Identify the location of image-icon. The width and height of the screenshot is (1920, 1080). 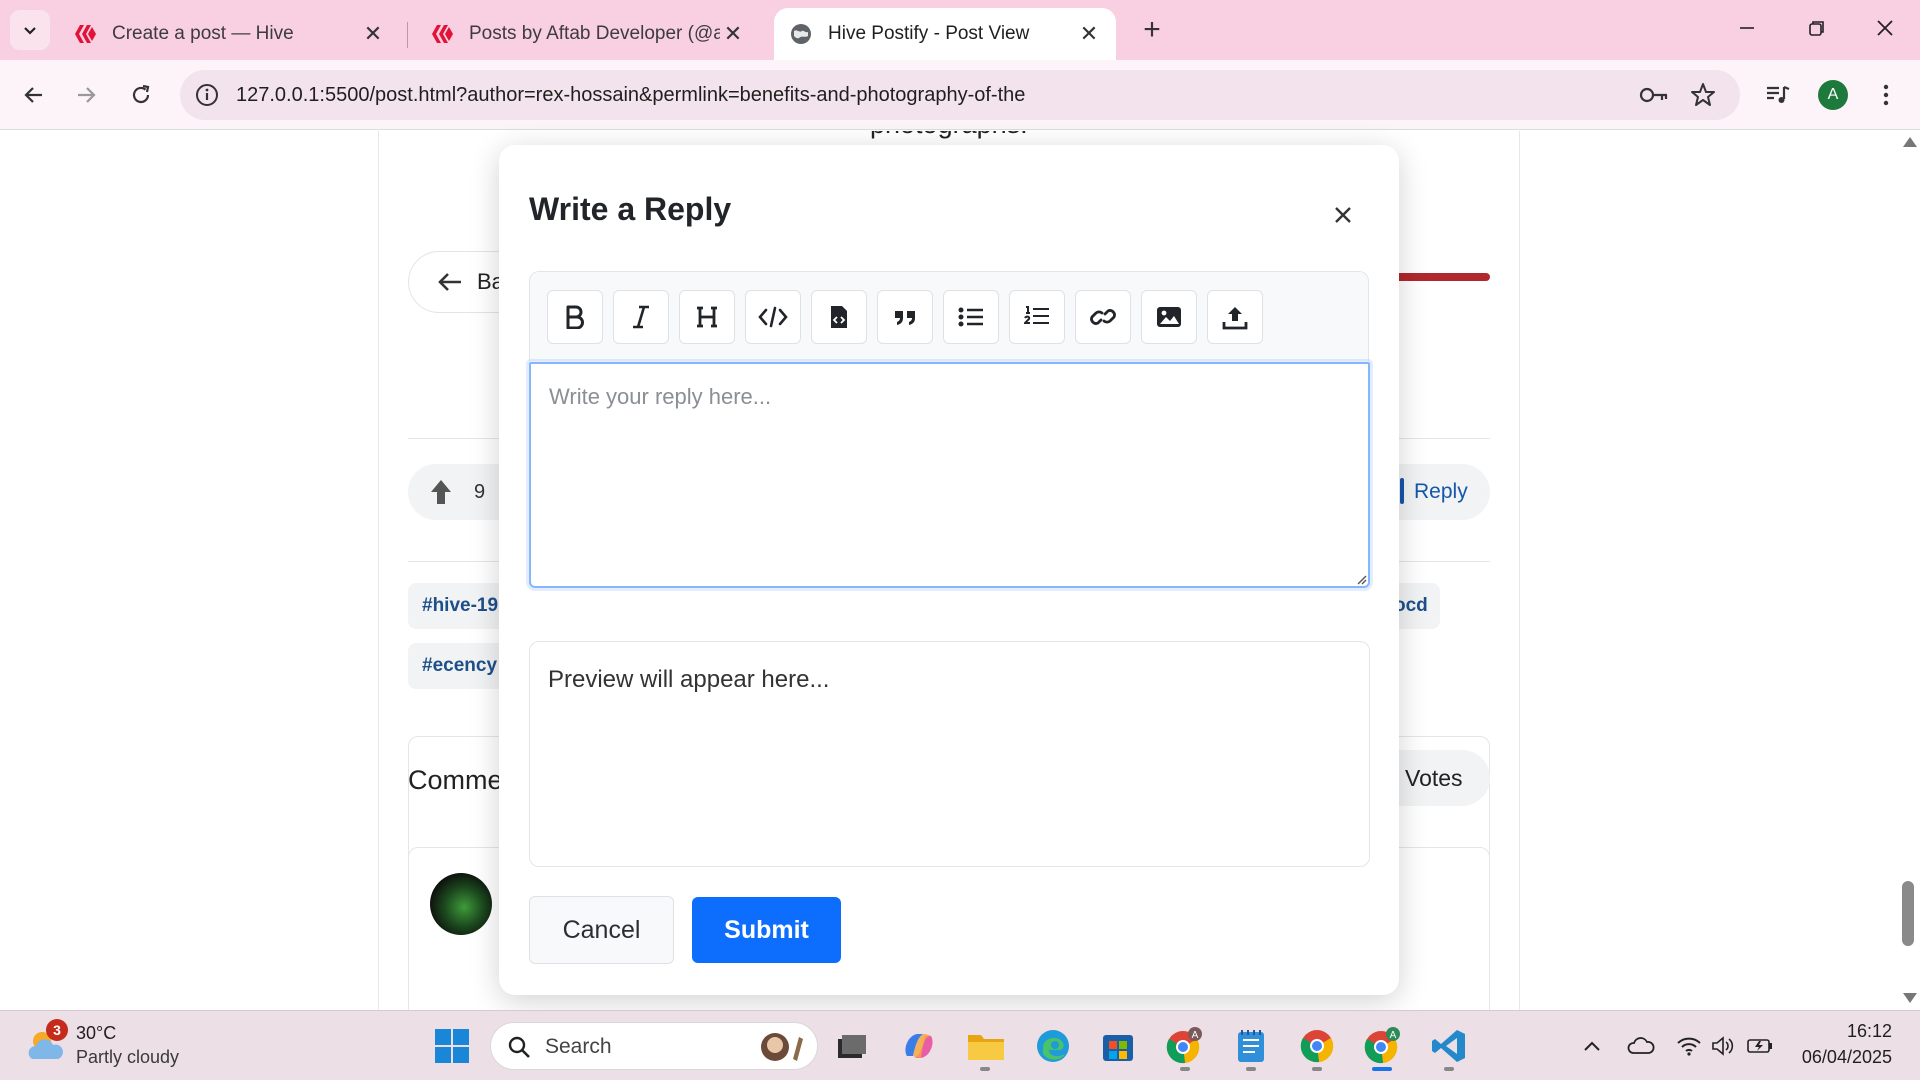
(1169, 317).